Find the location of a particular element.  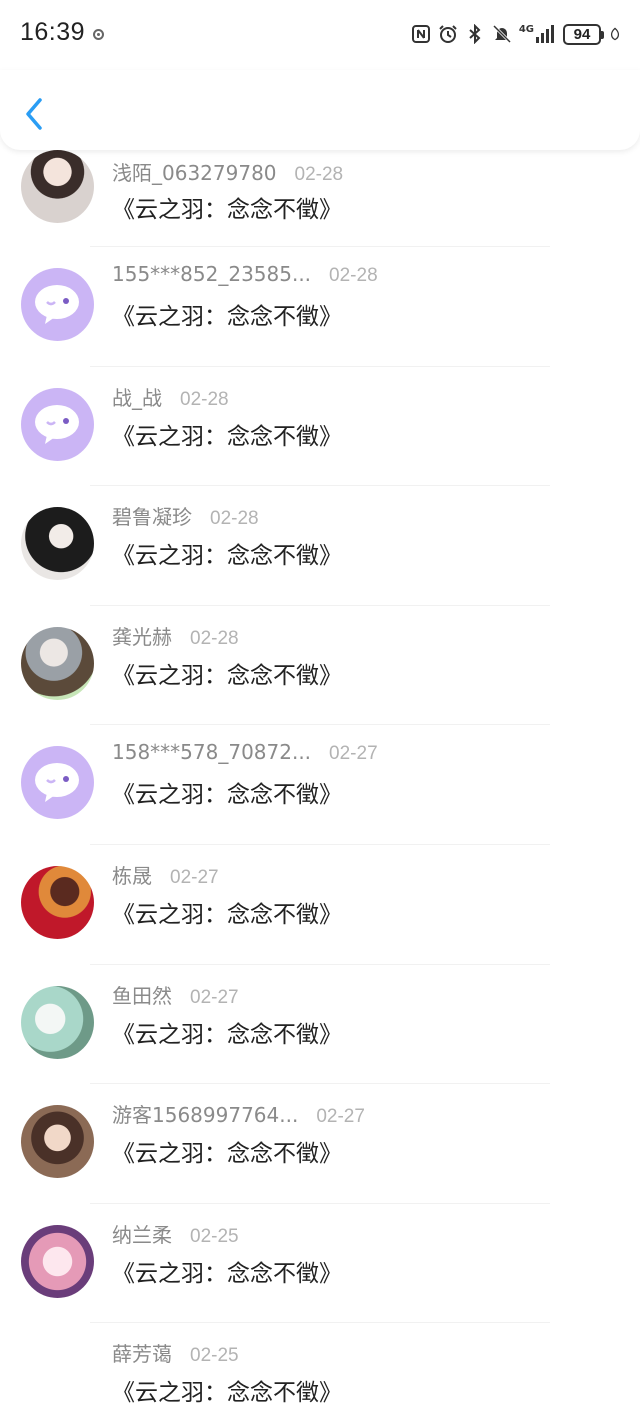

user-name: 龚光赫 is located at coordinates (142, 636).